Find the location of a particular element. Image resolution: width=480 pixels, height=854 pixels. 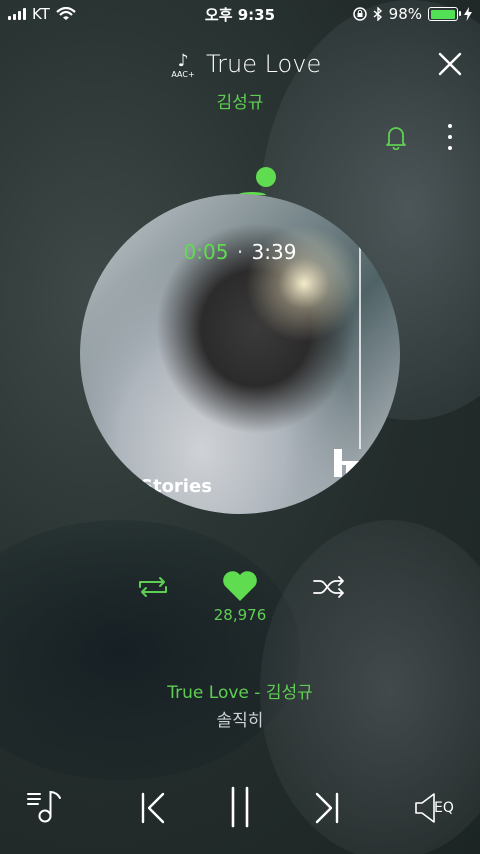

audio-quality-badge: ♪ AAC+ is located at coordinates (183, 66).